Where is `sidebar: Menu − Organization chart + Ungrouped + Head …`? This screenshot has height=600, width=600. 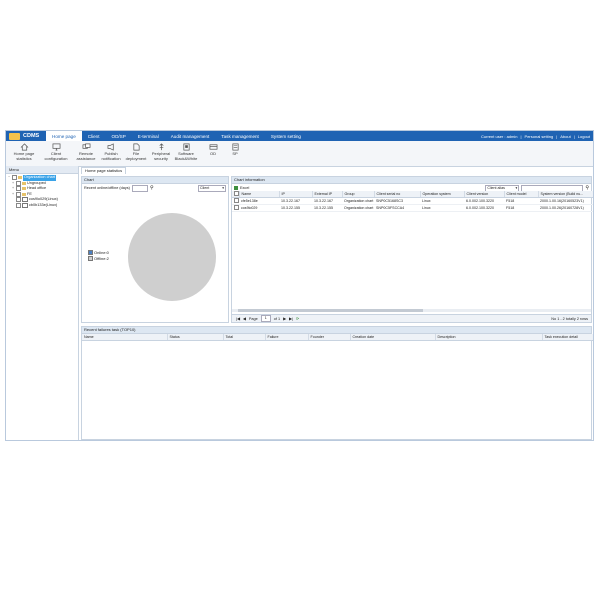
sidebar: Menu − Organization chart + Ungrouped + Head … is located at coordinates (42, 303).